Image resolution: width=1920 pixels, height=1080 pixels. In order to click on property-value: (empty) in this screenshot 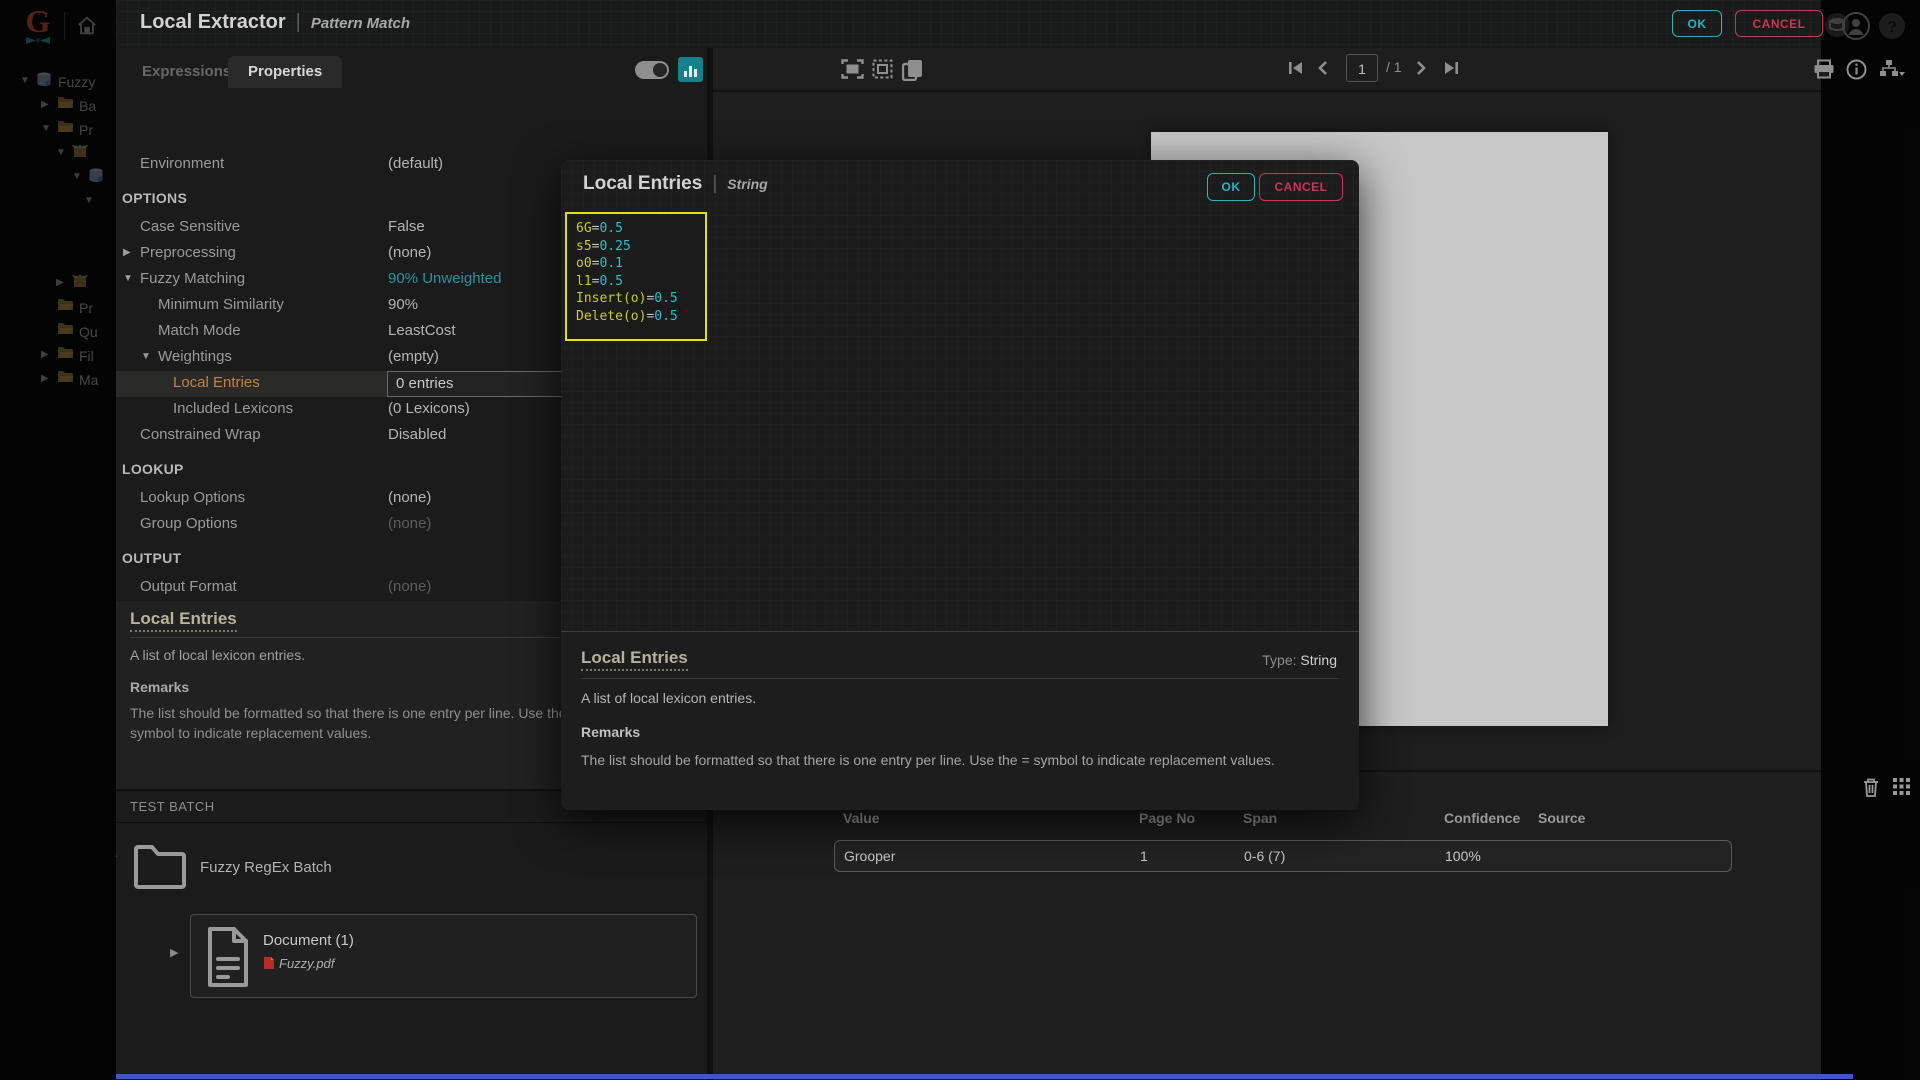, I will do `click(413, 356)`.